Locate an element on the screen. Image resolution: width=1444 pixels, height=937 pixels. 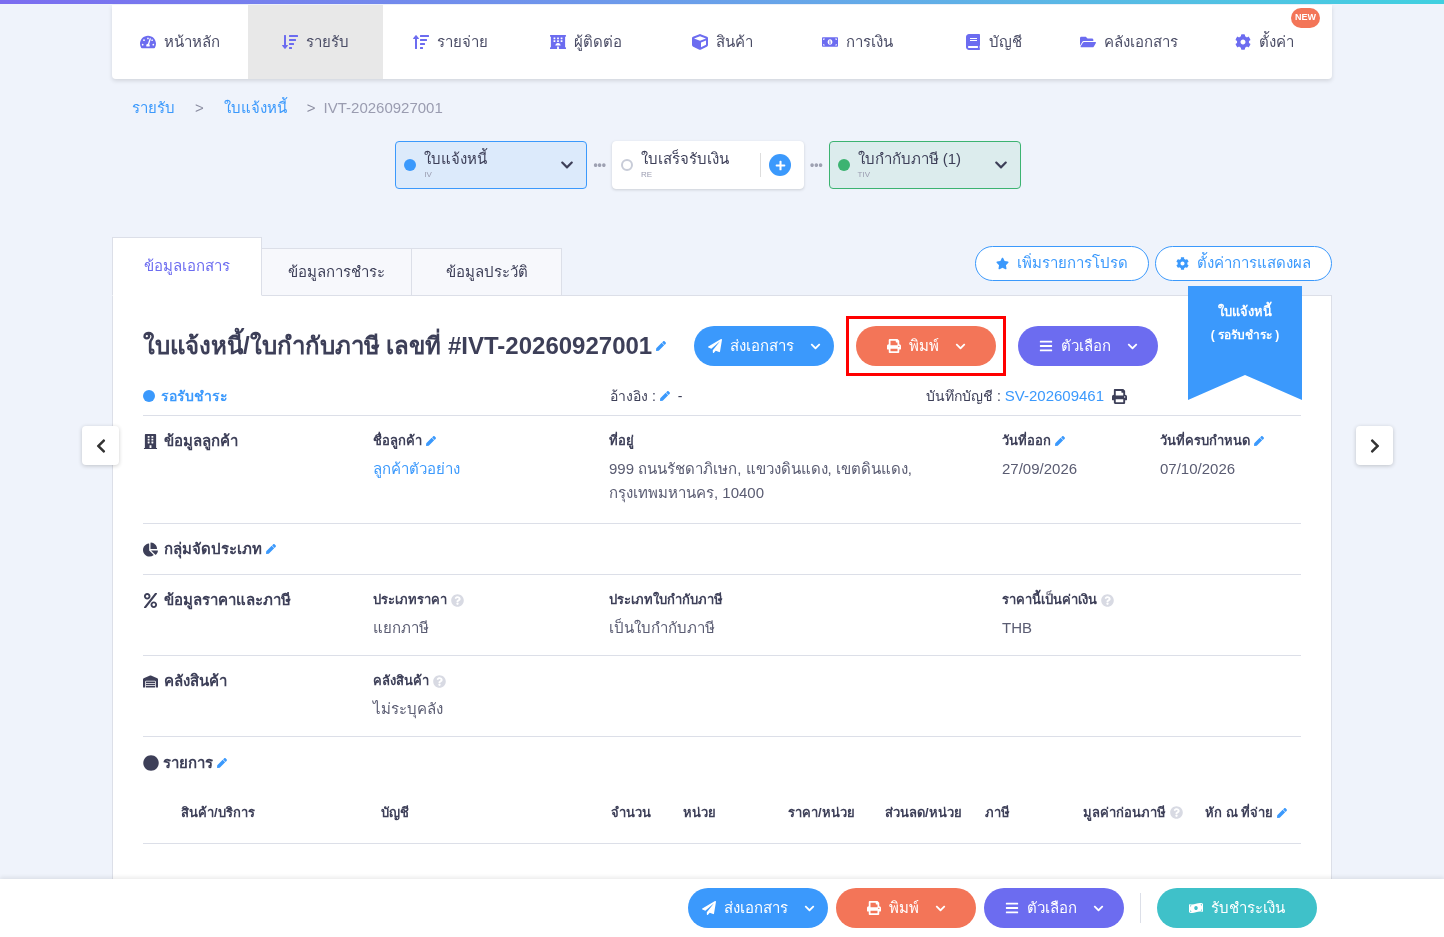
document-flow-step: ใบกำกับภาษี (1) TIV is located at coordinates (924, 165).